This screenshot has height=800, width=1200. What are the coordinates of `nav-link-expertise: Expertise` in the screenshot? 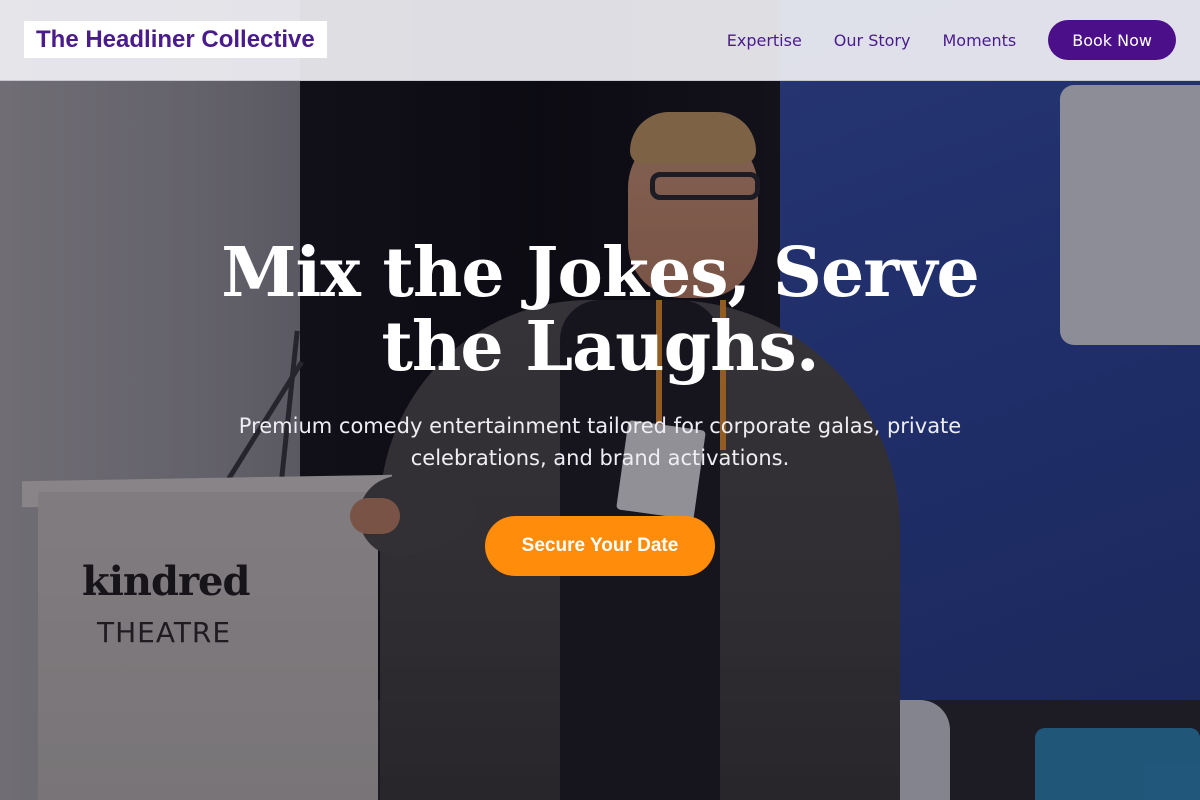 It's located at (764, 40).